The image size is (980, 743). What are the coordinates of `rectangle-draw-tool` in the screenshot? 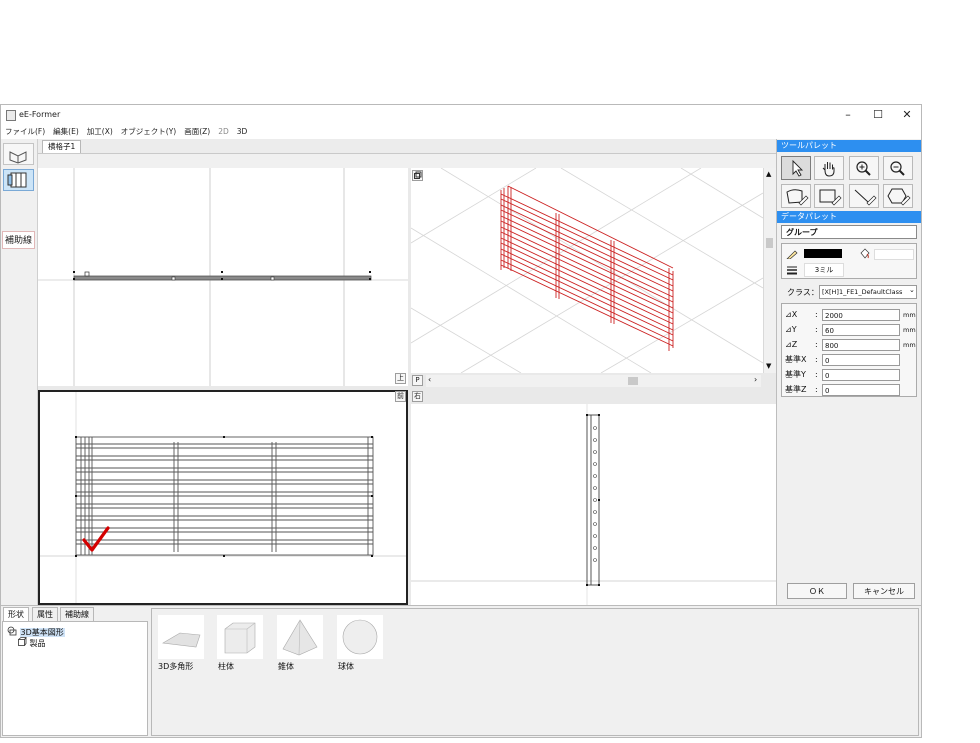 It's located at (829, 196).